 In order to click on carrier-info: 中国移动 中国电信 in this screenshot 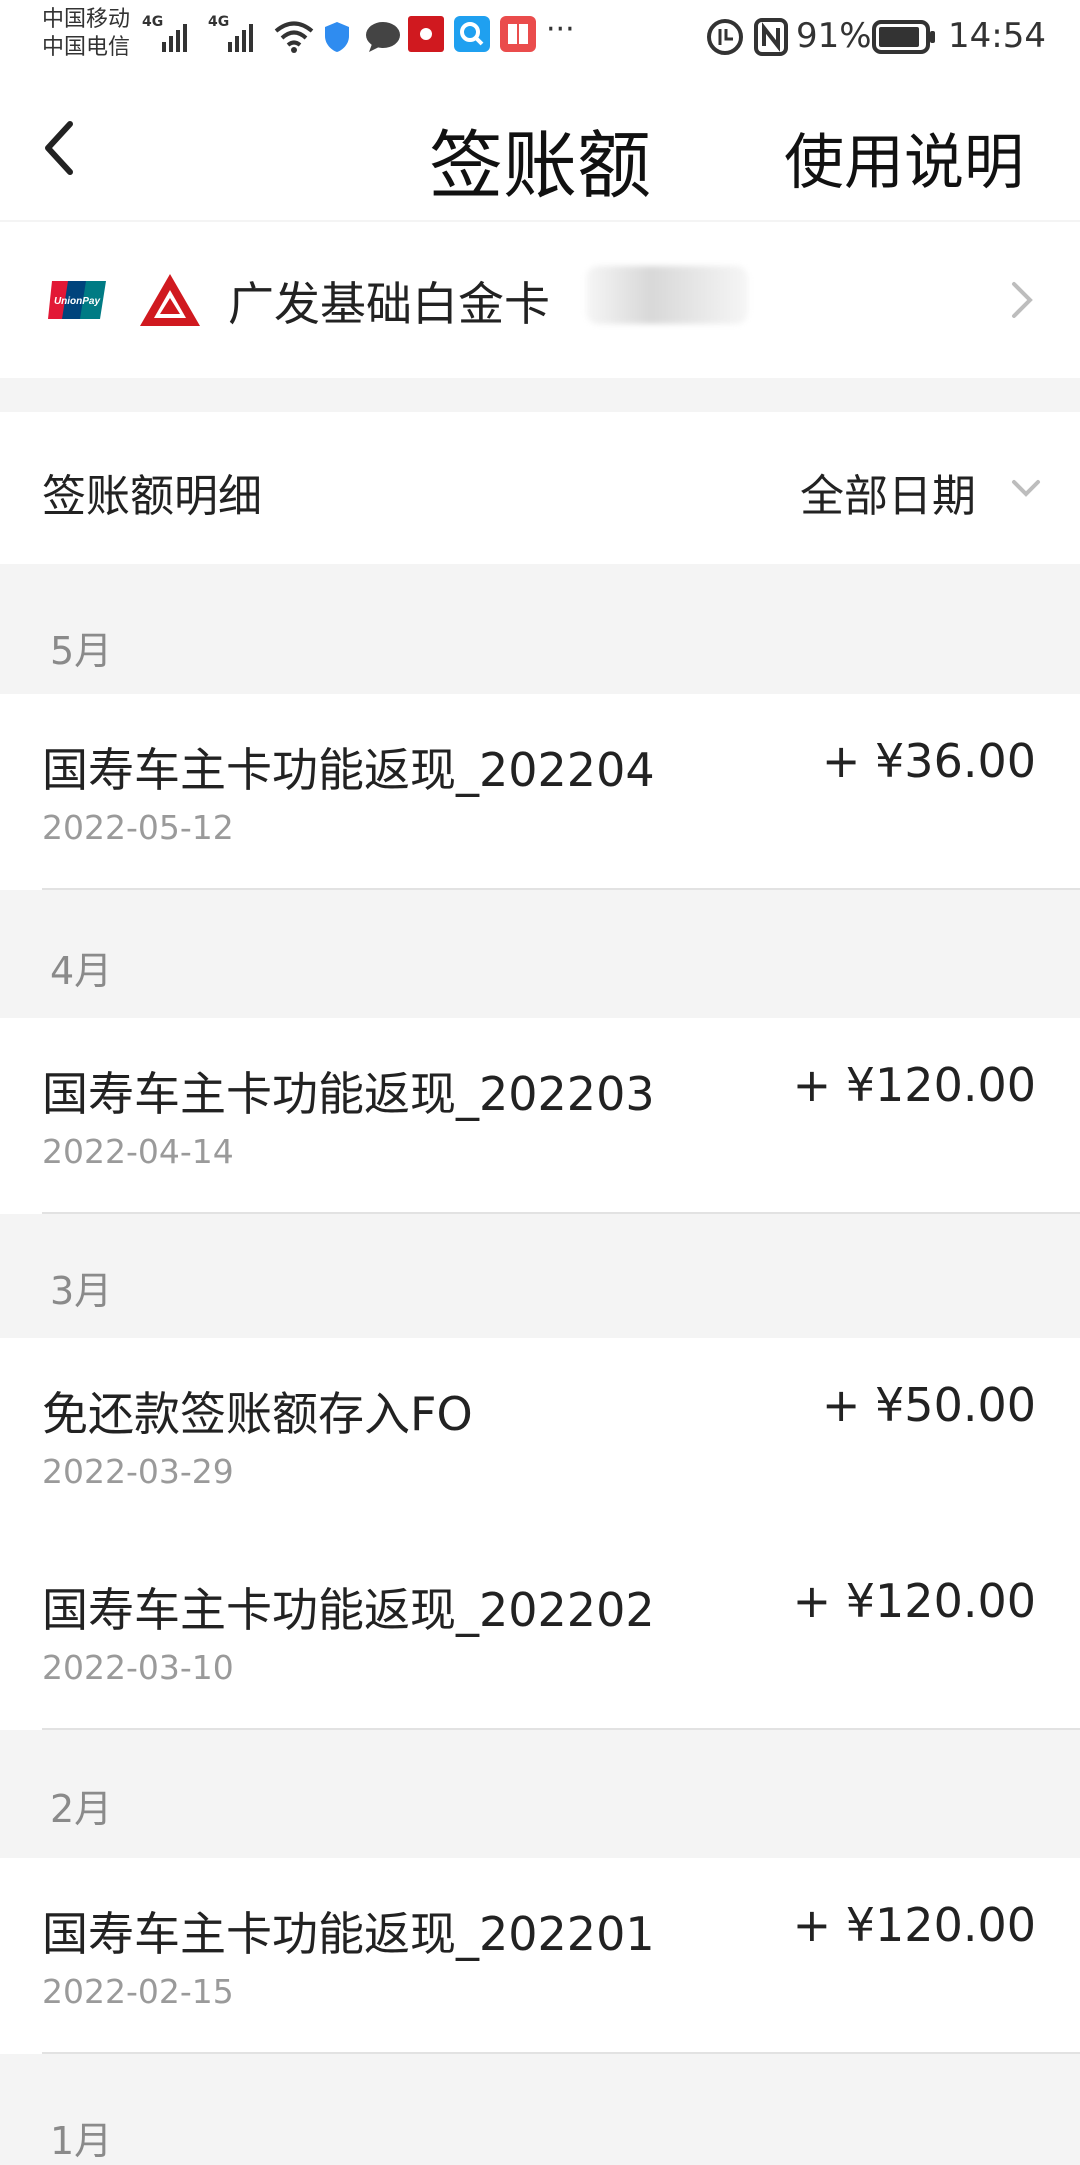, I will do `click(86, 34)`.